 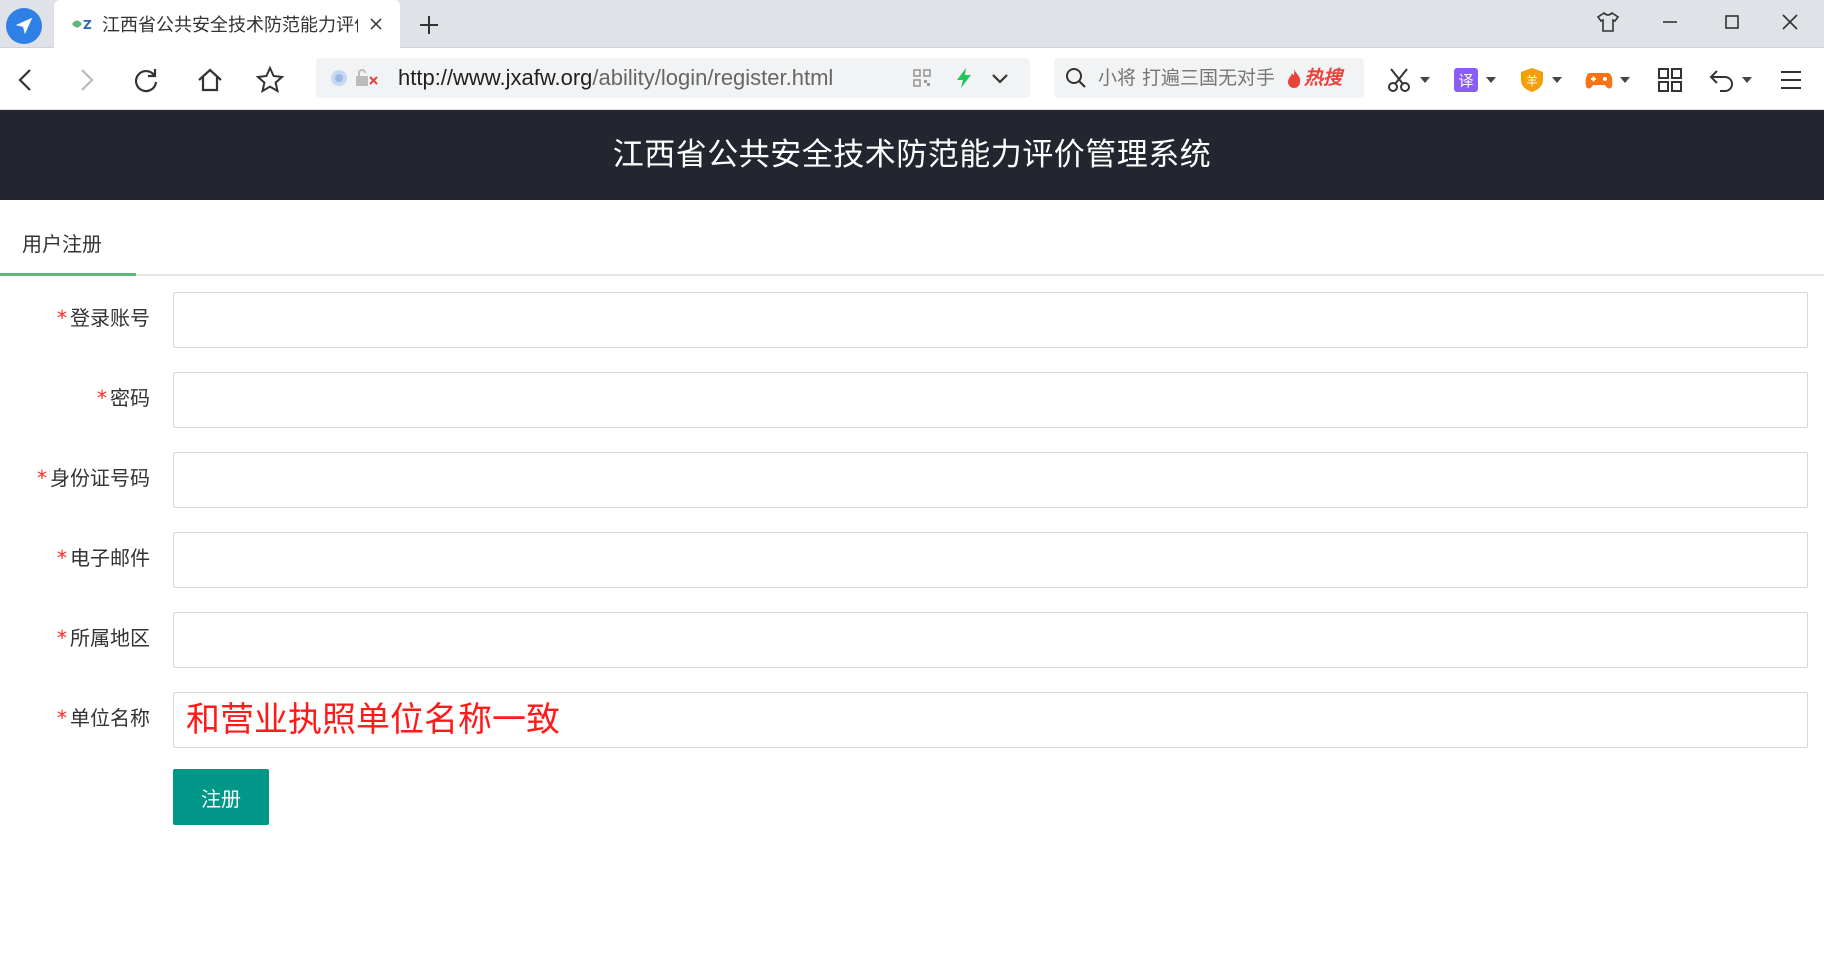 What do you see at coordinates (100, 478) in the screenshot?
I see `id-number-label-text: 身份证号码` at bounding box center [100, 478].